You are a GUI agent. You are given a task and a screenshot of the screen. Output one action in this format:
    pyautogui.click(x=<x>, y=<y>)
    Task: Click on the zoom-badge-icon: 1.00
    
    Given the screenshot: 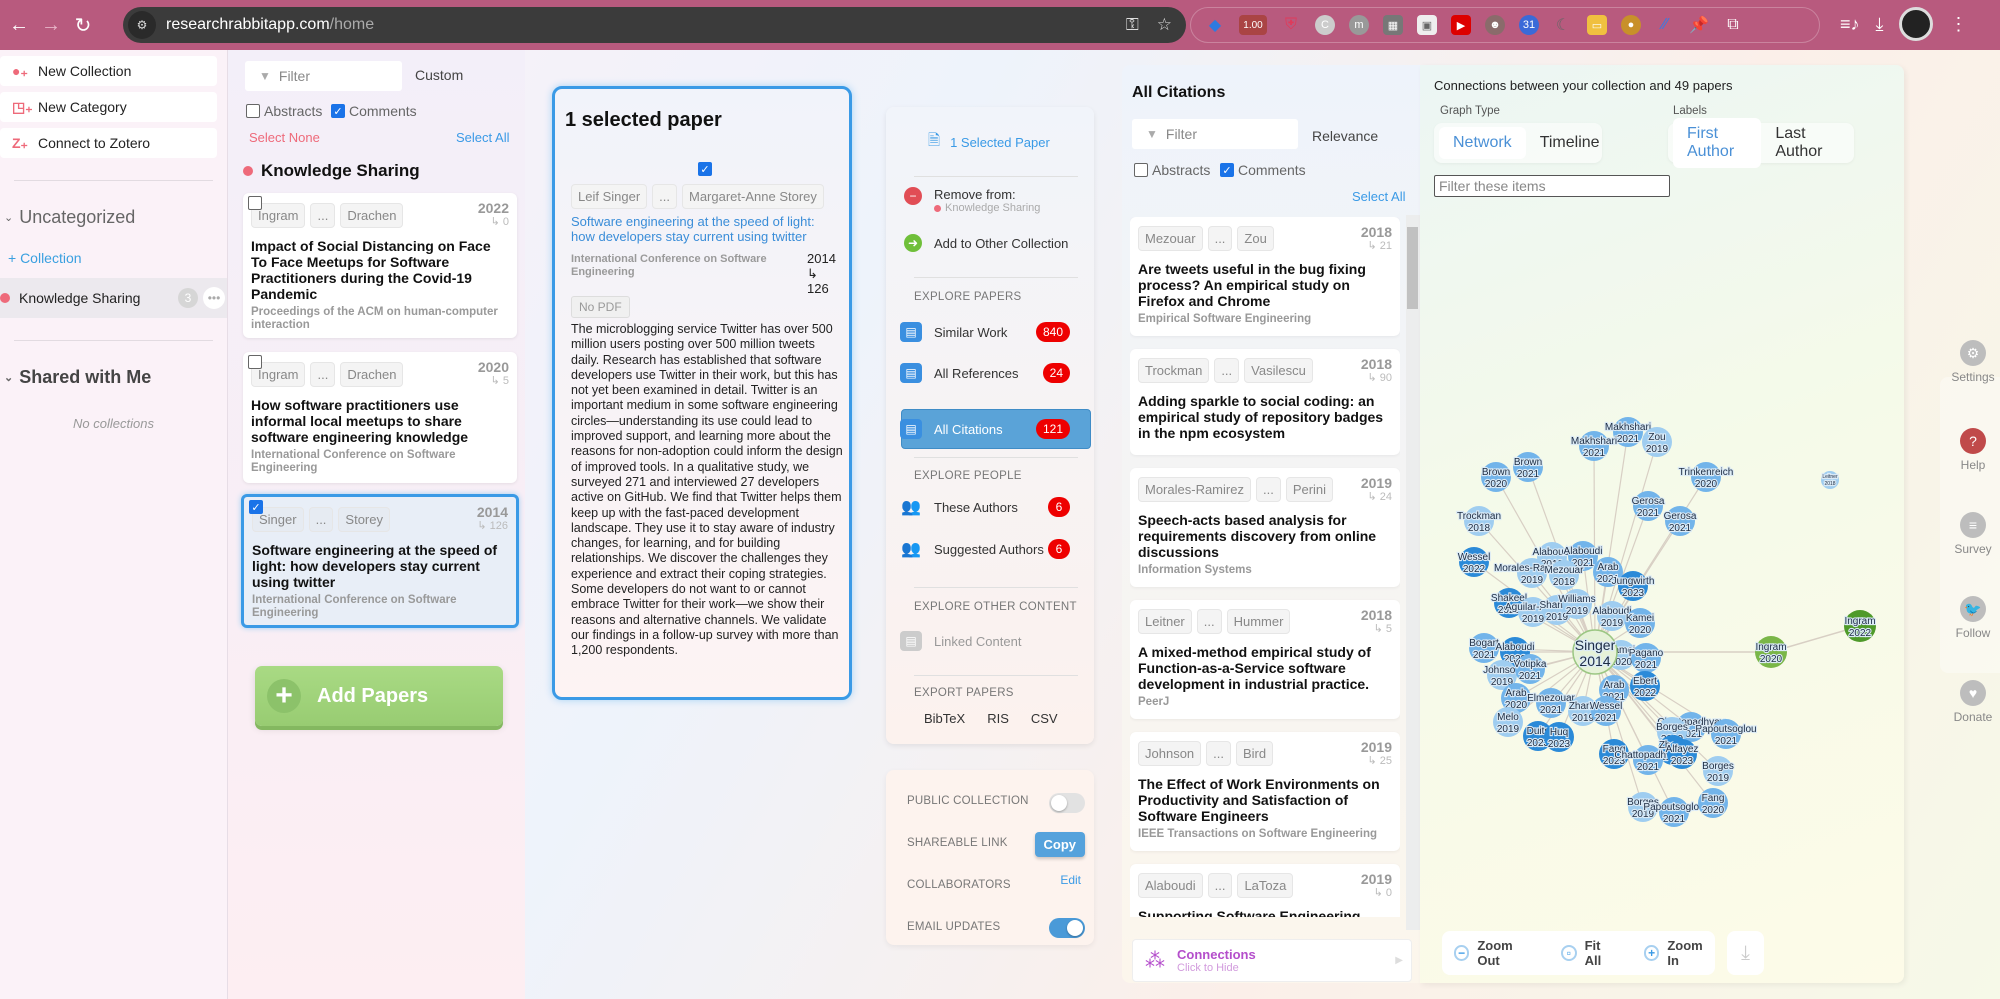 What is the action you would take?
    pyautogui.click(x=1253, y=25)
    